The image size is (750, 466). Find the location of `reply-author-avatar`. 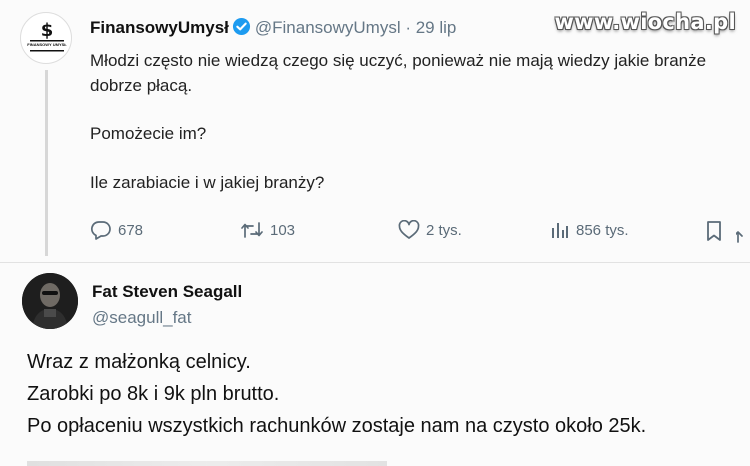

reply-author-avatar is located at coordinates (50, 301).